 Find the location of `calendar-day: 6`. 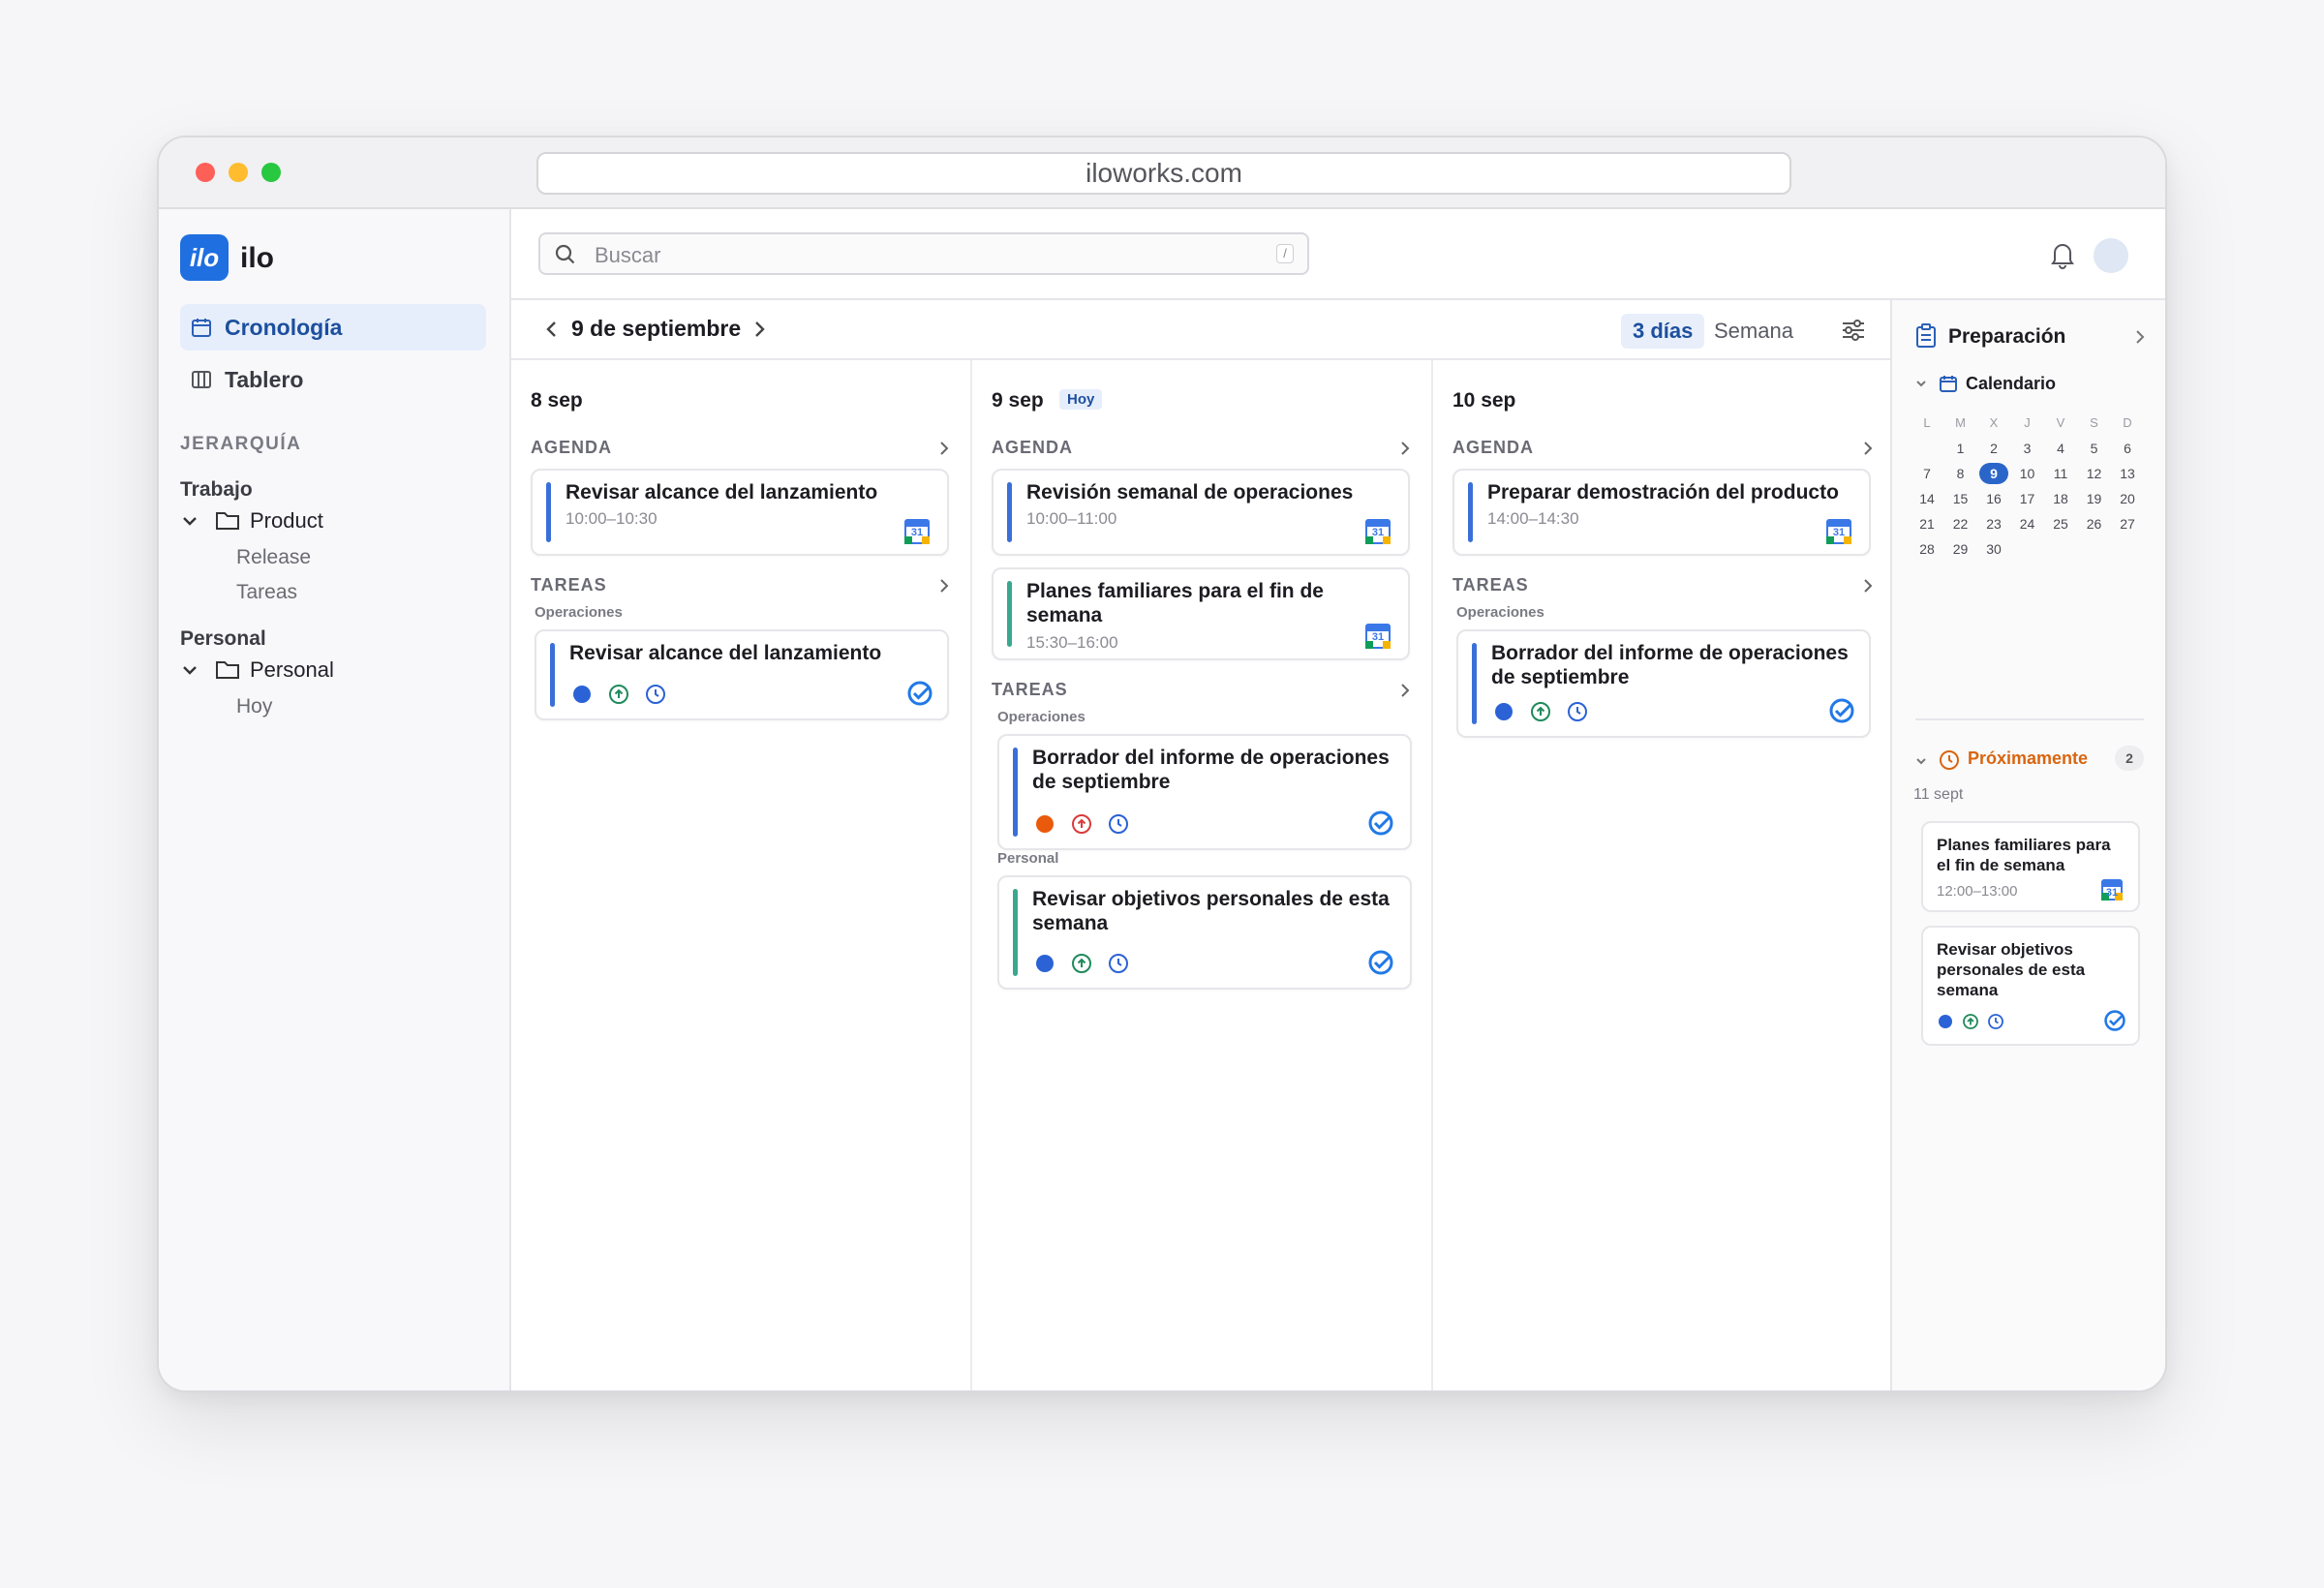

calendar-day: 6 is located at coordinates (2127, 448).